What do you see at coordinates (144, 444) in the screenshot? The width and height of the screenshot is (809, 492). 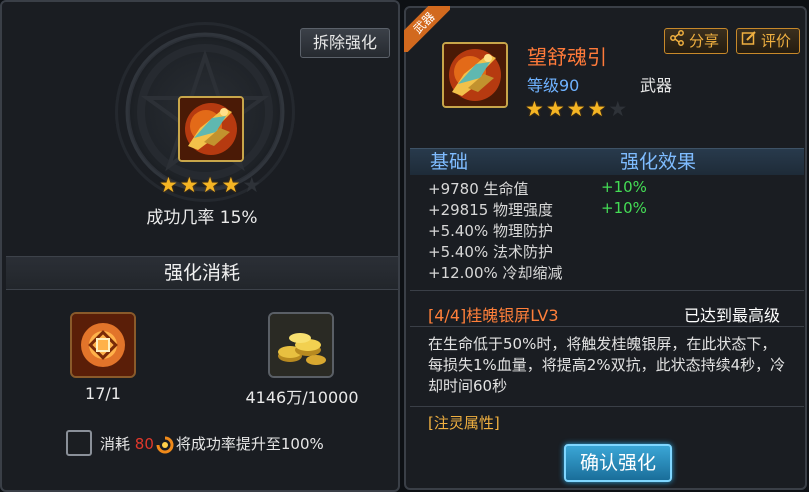 I see `consume-amount: 80` at bounding box center [144, 444].